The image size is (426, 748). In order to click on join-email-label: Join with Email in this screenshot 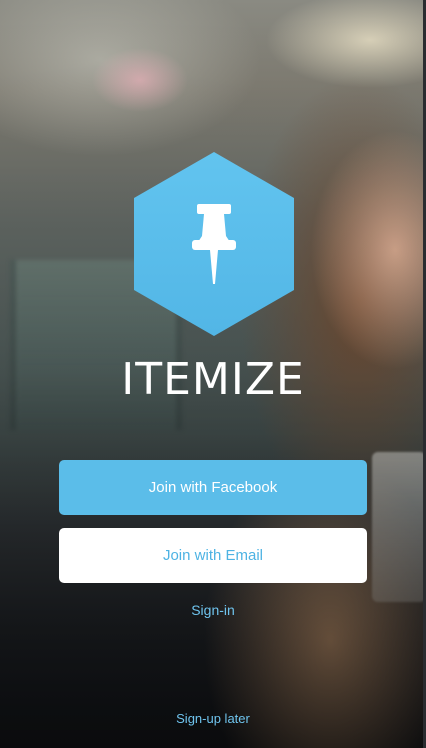, I will do `click(213, 555)`.